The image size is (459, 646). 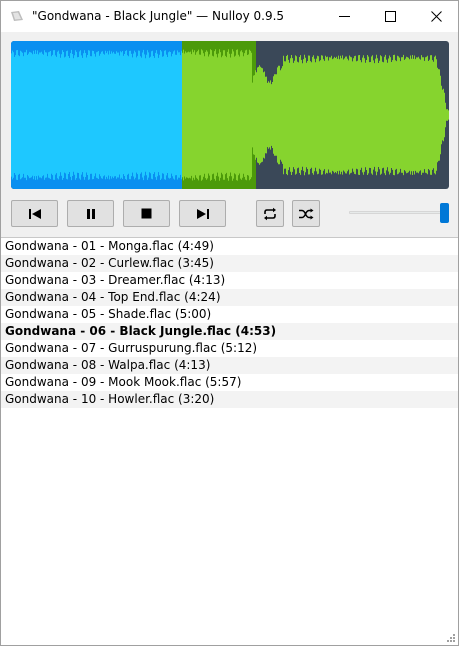 I want to click on playlist-item: Gondwana - 07 - Gurruspurung.flac (5:12), so click(x=229, y=348).